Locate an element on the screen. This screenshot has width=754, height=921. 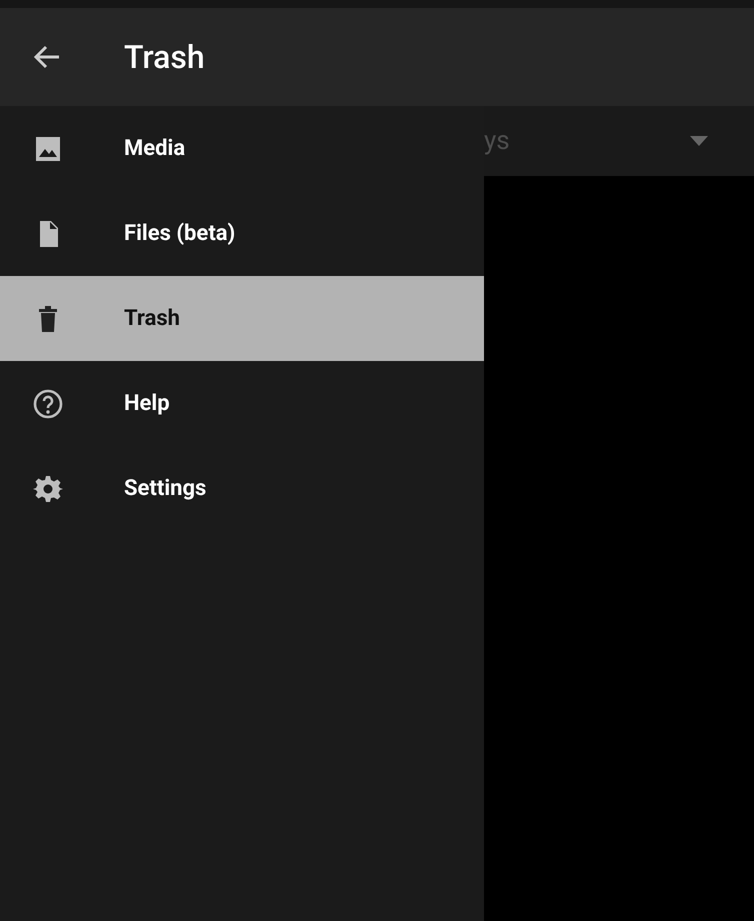
caret-icon is located at coordinates (699, 141).